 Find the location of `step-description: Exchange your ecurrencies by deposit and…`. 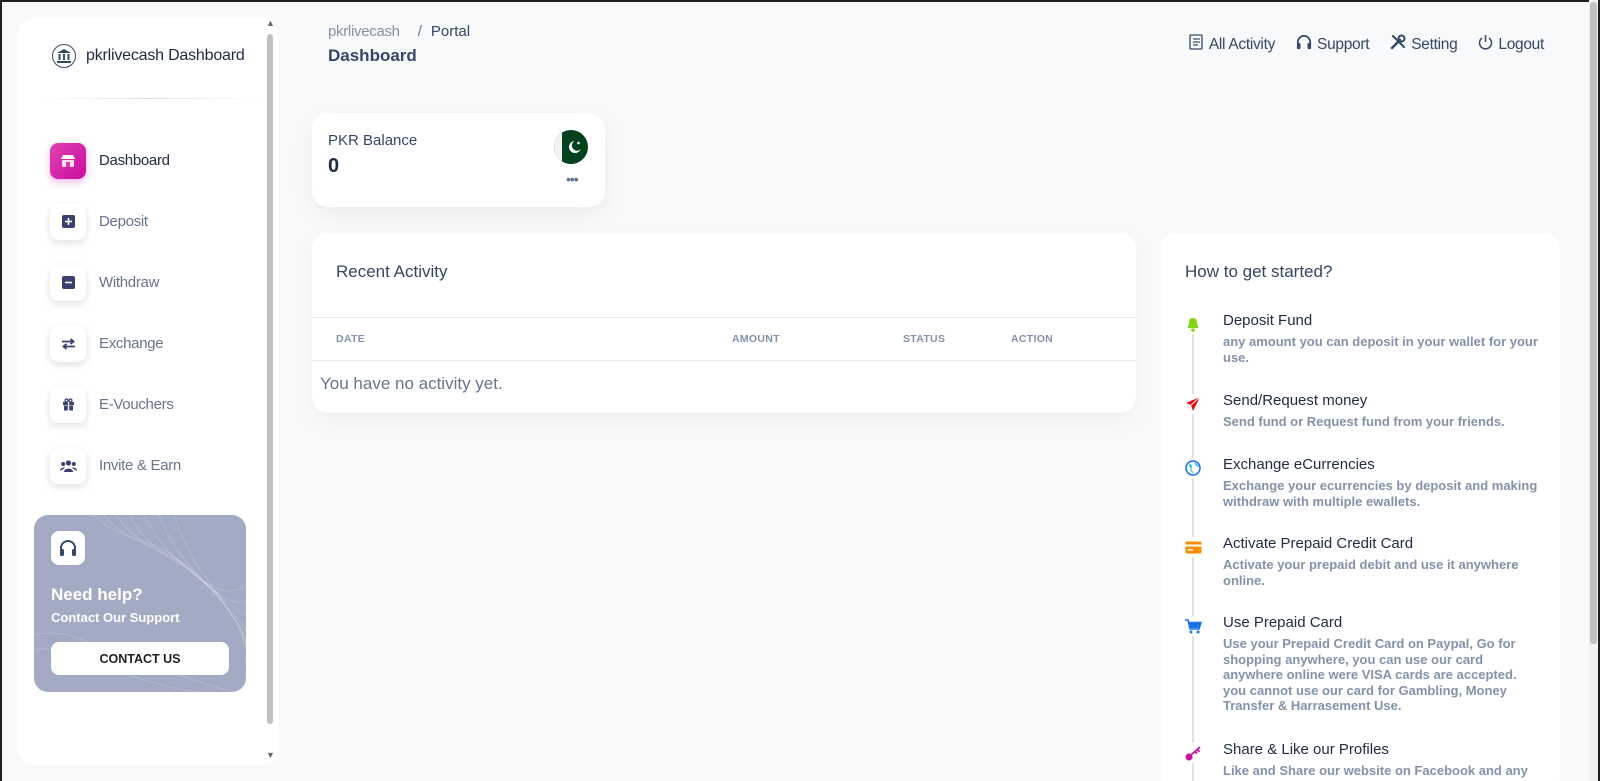

step-description: Exchange your ecurrencies by deposit and… is located at coordinates (1380, 493).